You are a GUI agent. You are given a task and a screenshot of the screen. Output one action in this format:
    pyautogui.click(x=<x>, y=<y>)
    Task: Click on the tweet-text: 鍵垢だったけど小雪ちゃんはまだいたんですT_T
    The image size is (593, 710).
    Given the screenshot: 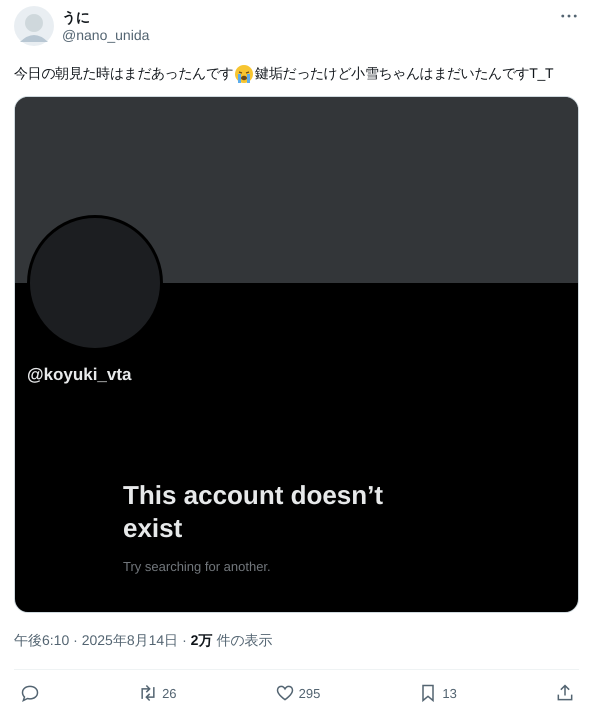 What is the action you would take?
    pyautogui.click(x=404, y=74)
    